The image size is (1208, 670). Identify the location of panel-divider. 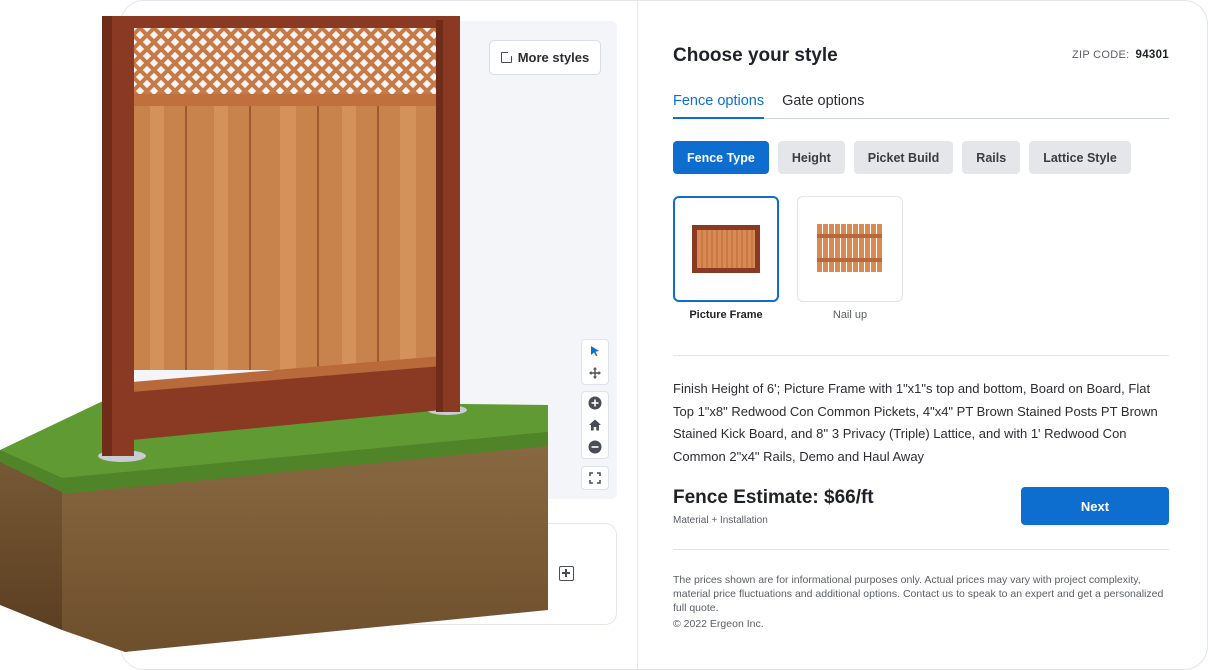
(637, 335).